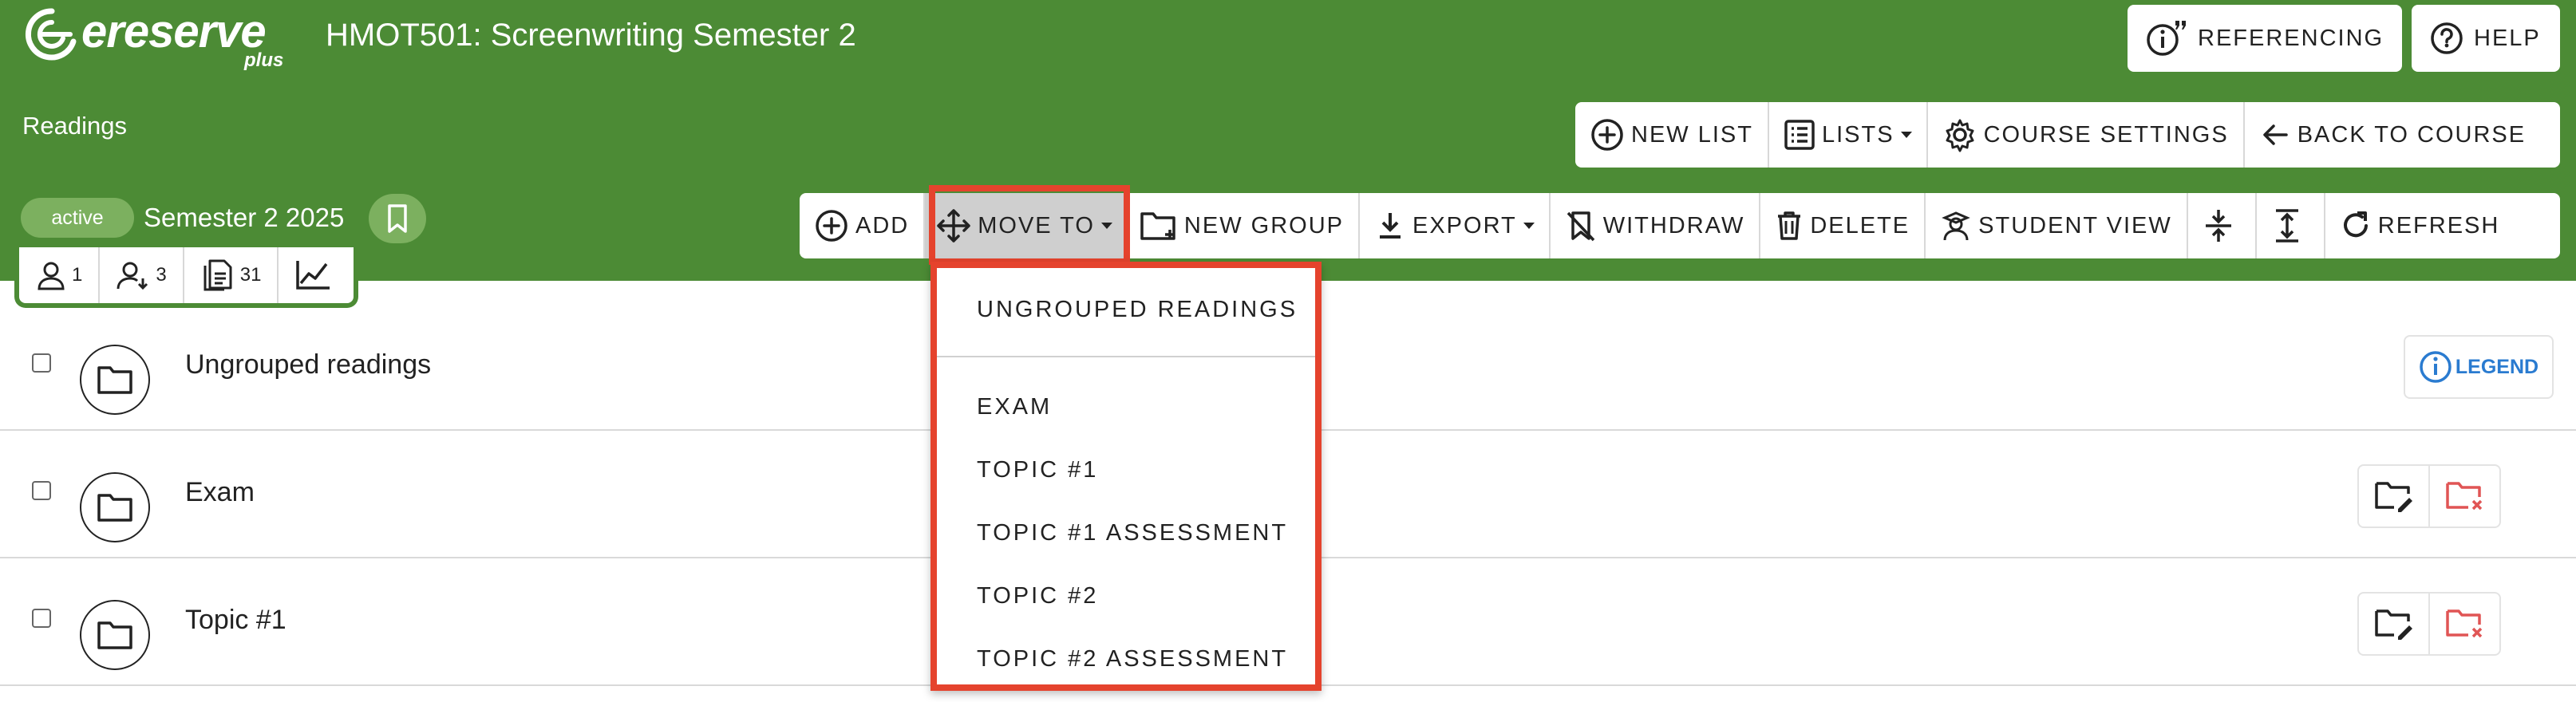 The height and width of the screenshot is (702, 2576). I want to click on new-list-label: New List, so click(1692, 134).